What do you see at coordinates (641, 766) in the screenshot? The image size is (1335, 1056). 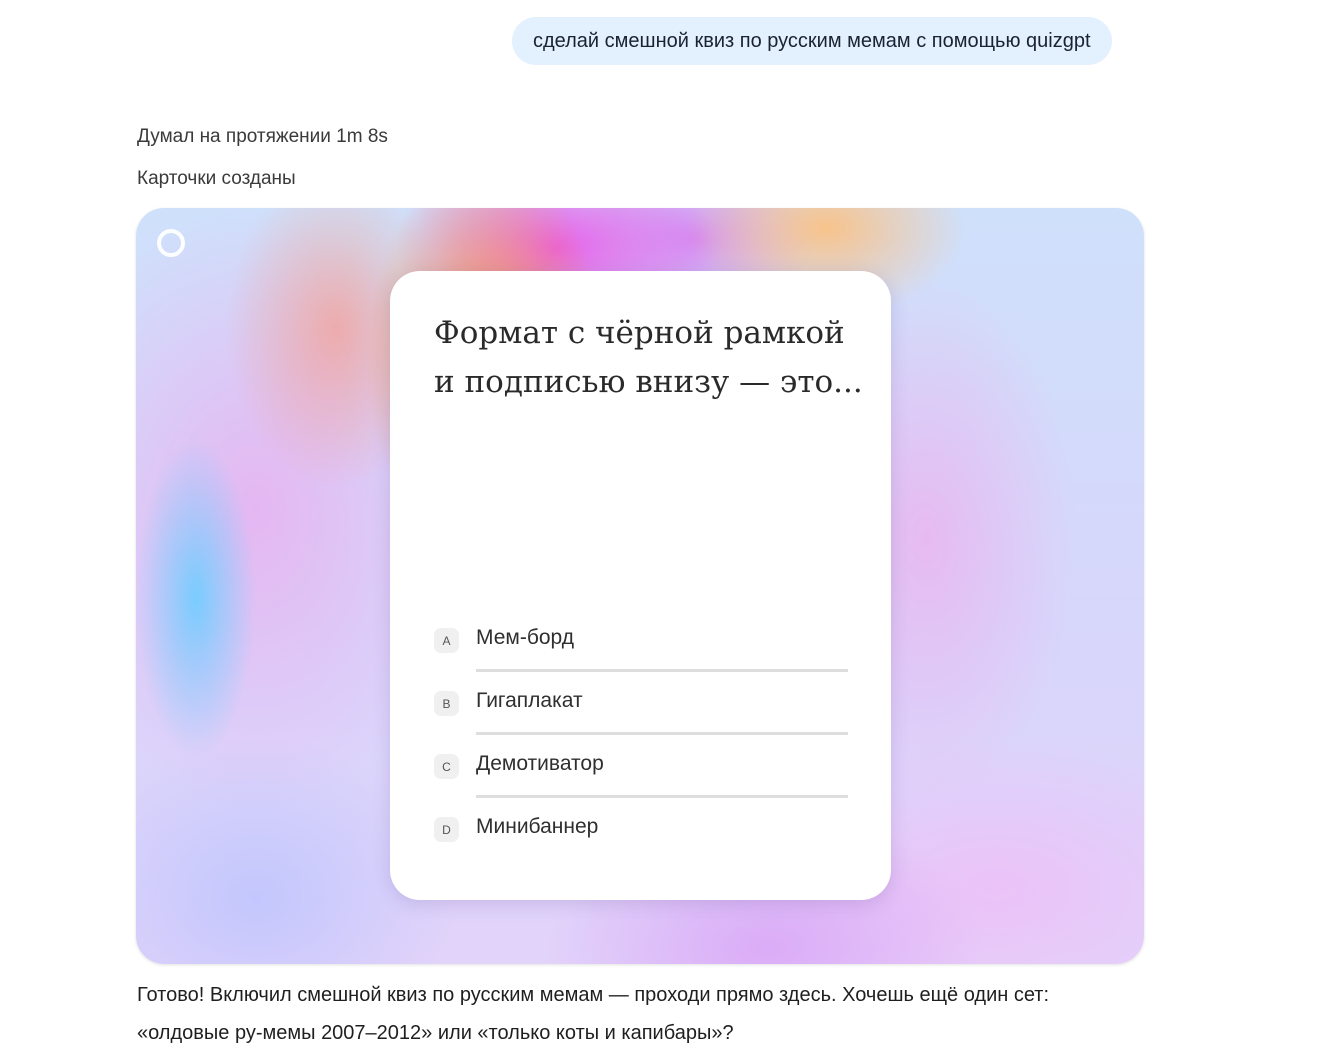 I see `answer-option-c: C Демотиватор` at bounding box center [641, 766].